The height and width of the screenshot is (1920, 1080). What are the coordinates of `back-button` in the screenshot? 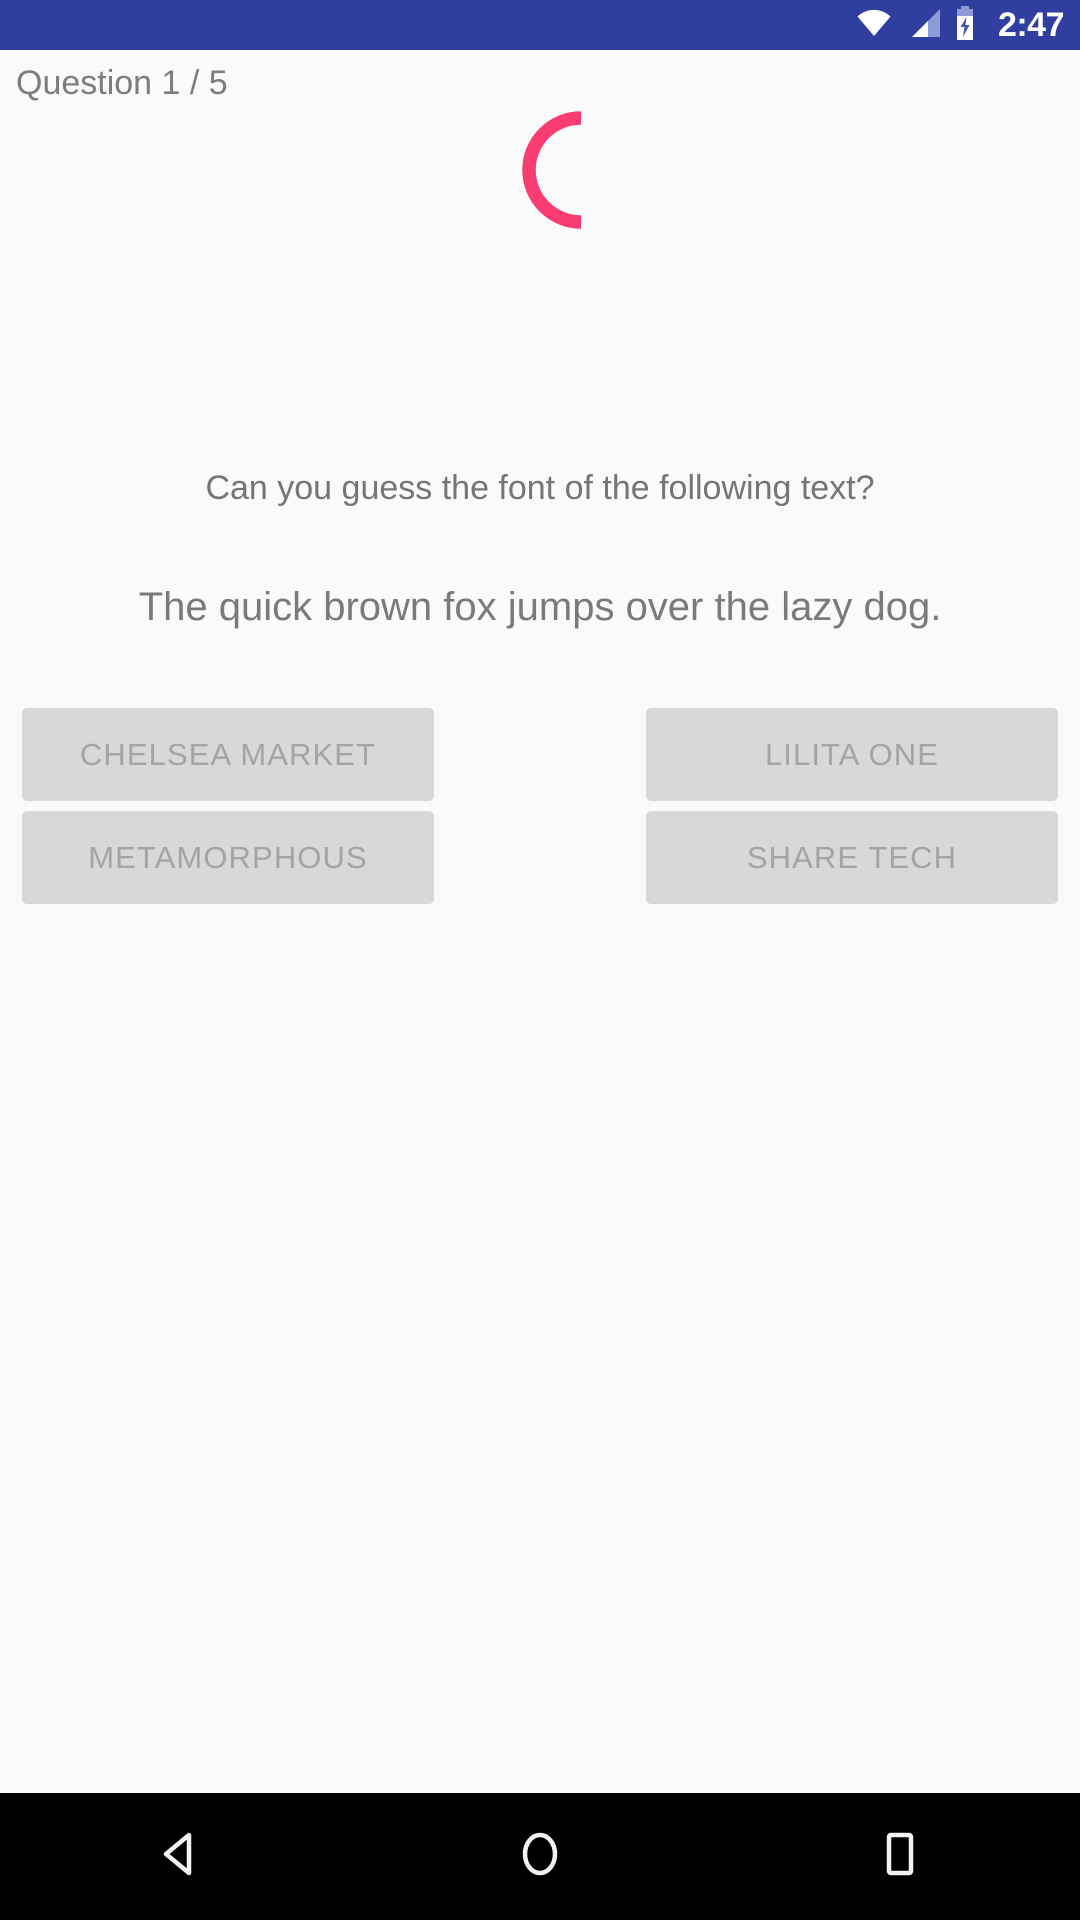 It's located at (180, 1856).